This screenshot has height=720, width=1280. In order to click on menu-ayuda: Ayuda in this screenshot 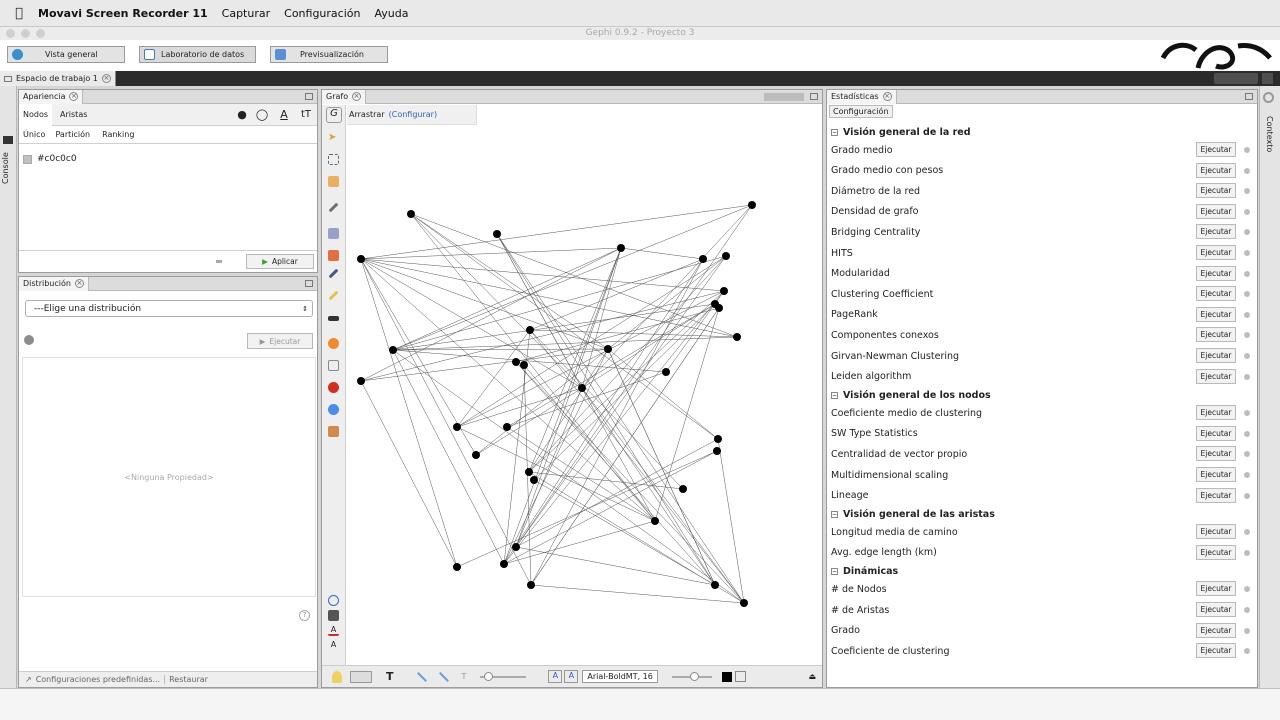, I will do `click(391, 13)`.